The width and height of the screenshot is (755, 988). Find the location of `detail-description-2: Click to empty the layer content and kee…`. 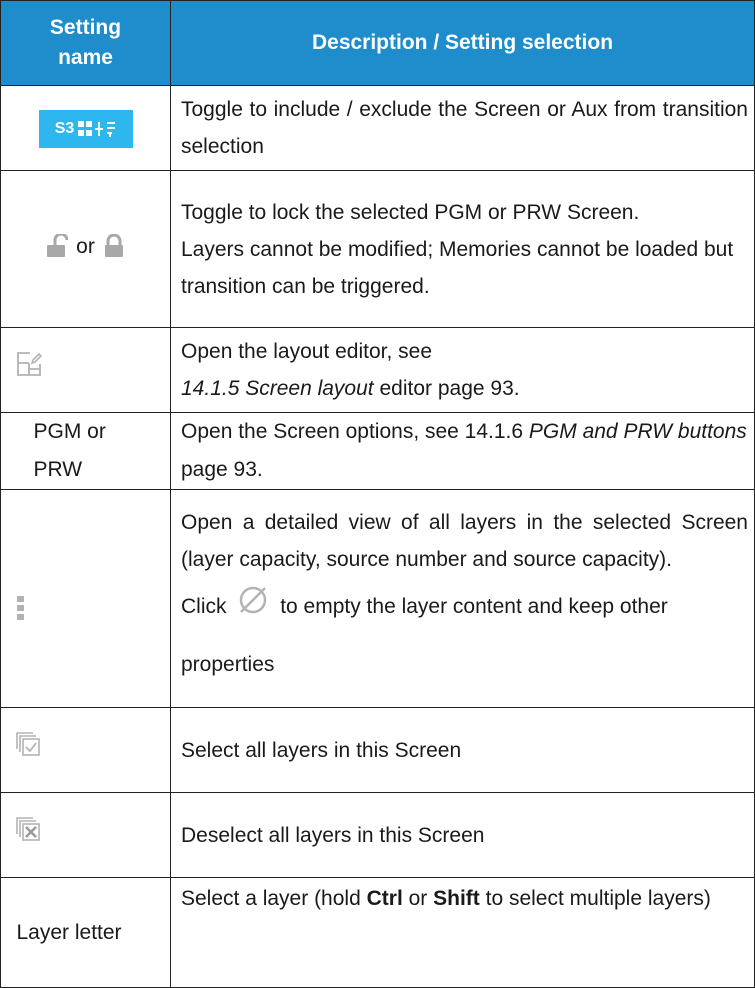

detail-description-2: Click to empty the layer content and kee… is located at coordinates (464, 636).